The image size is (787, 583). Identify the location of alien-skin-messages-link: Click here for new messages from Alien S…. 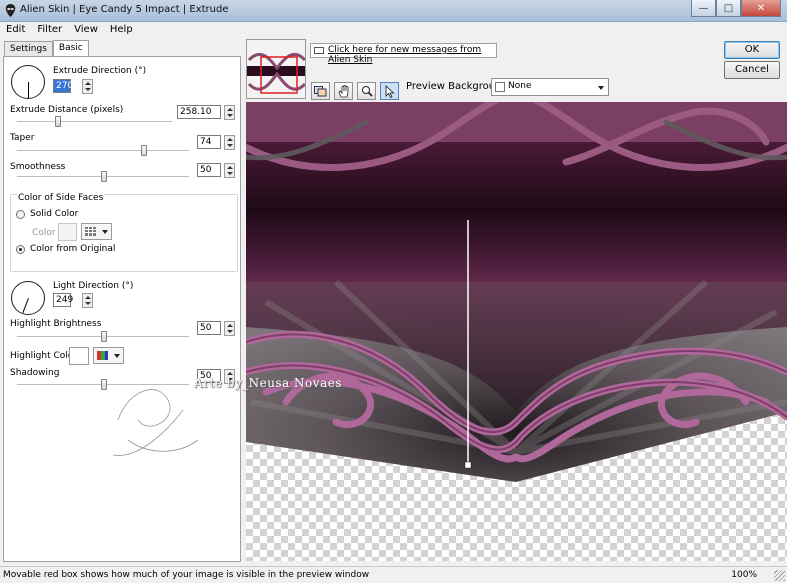
(403, 54).